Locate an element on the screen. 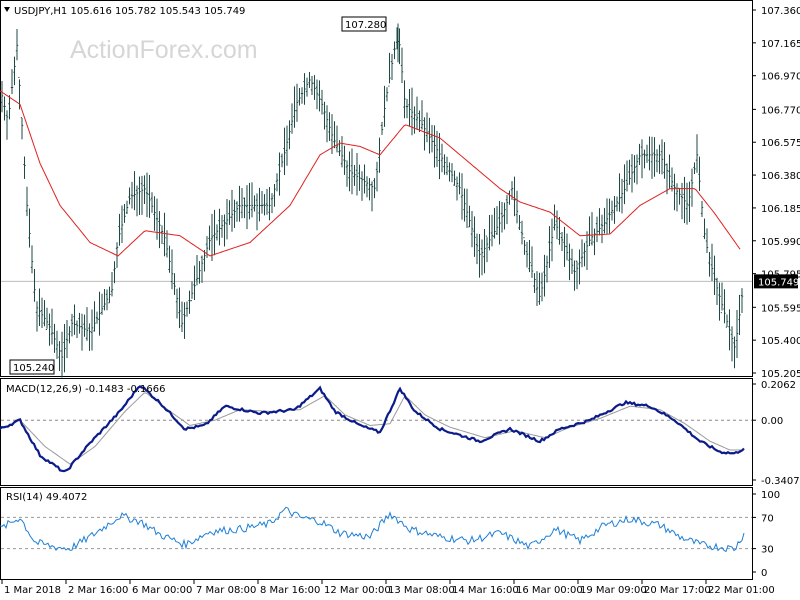 The width and height of the screenshot is (800, 600). price-axis-label: 106.770 is located at coordinates (780, 110).